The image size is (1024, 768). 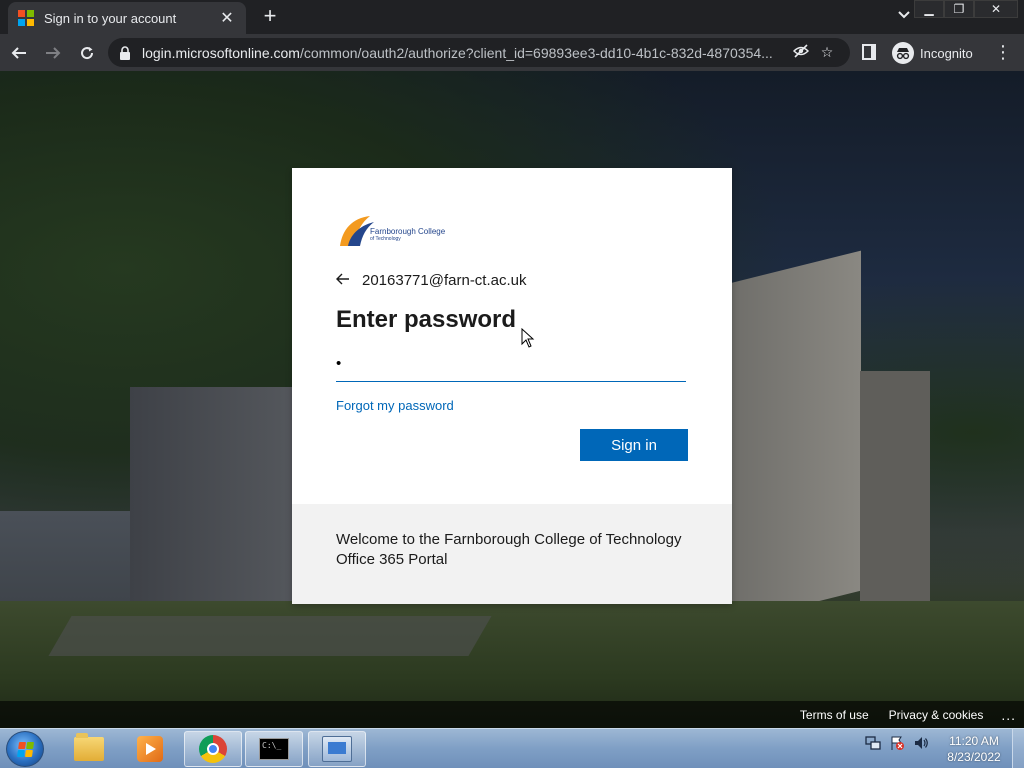 What do you see at coordinates (512, 748) in the screenshot?
I see `taskbar: C:\_ 11:20 AM 8/23/2022` at bounding box center [512, 748].